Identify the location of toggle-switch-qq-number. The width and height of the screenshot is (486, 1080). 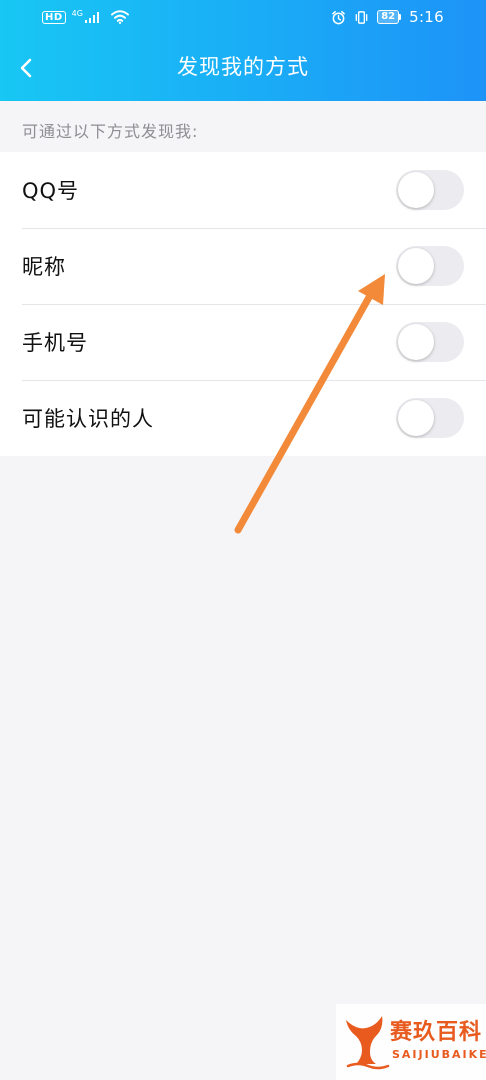
(430, 190).